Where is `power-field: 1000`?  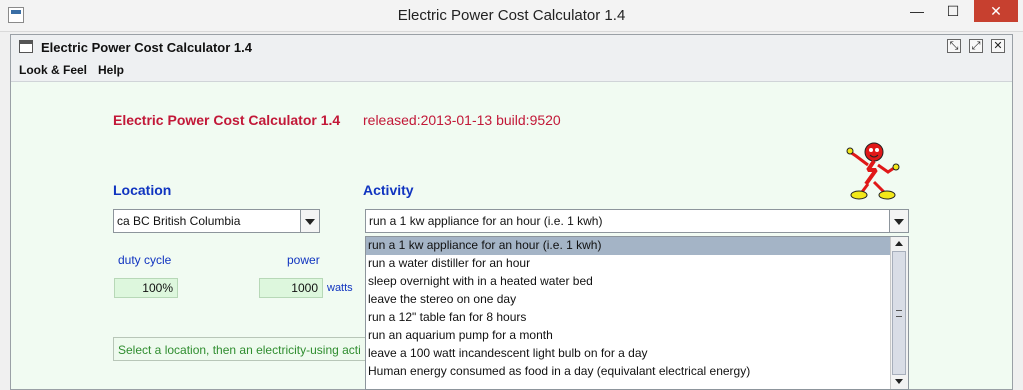
power-field: 1000 is located at coordinates (291, 288).